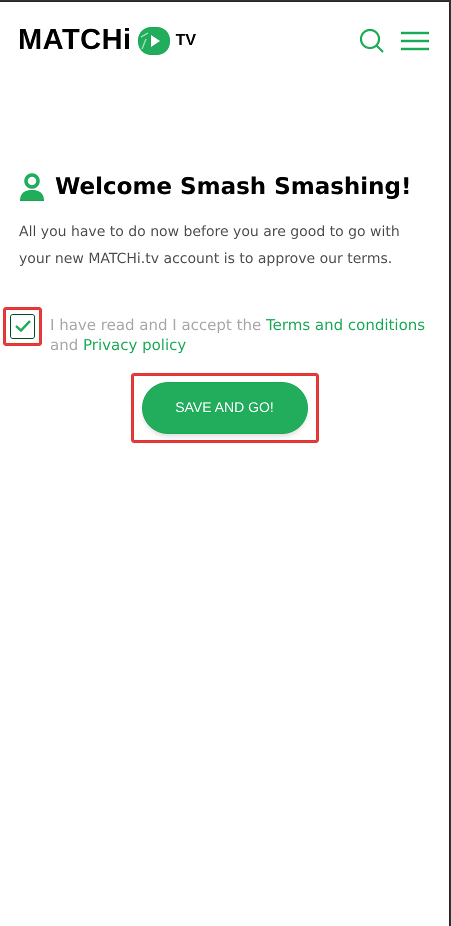 The height and width of the screenshot is (926, 451). Describe the element at coordinates (32, 187) in the screenshot. I see `user-icon` at that location.